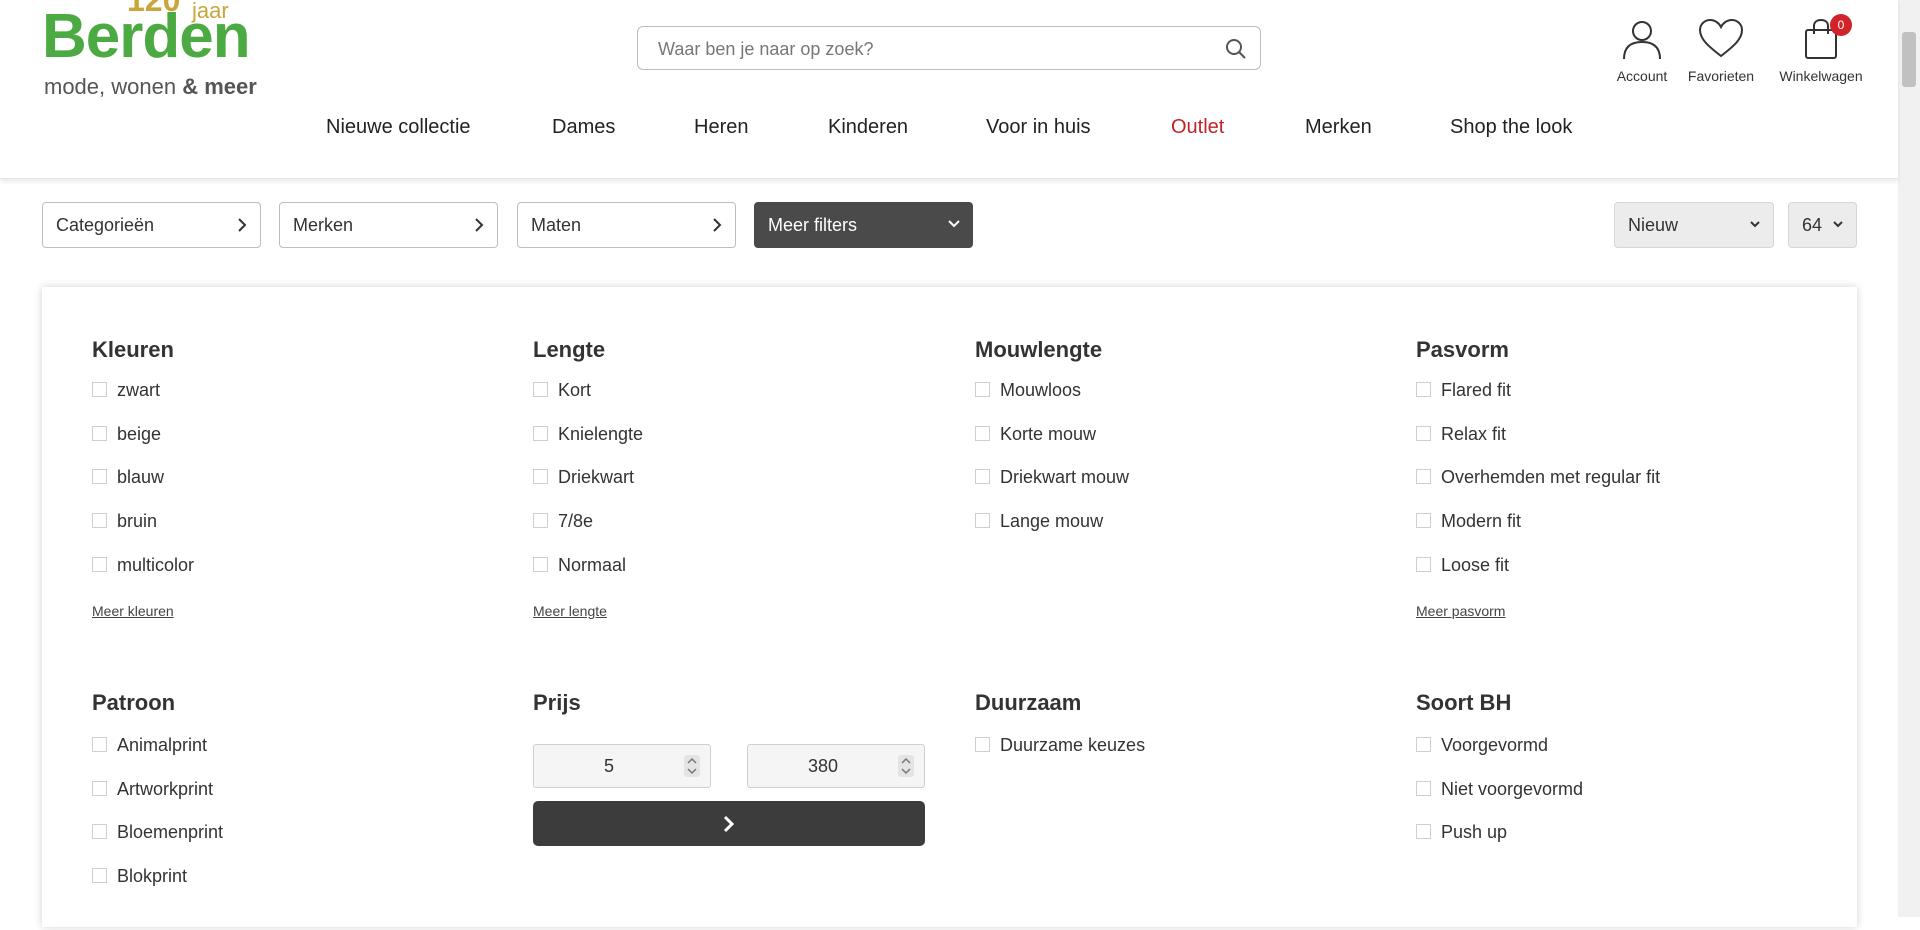 This screenshot has height=930, width=1920. What do you see at coordinates (1551, 477) in the screenshot?
I see `filter-option-label: Overhemden met regular fit` at bounding box center [1551, 477].